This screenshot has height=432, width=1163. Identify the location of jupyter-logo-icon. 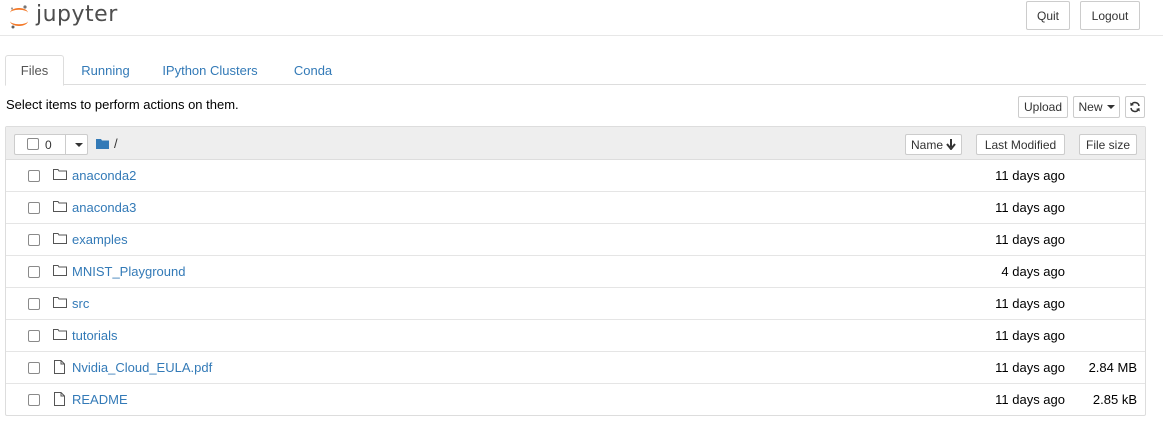
(19, 17).